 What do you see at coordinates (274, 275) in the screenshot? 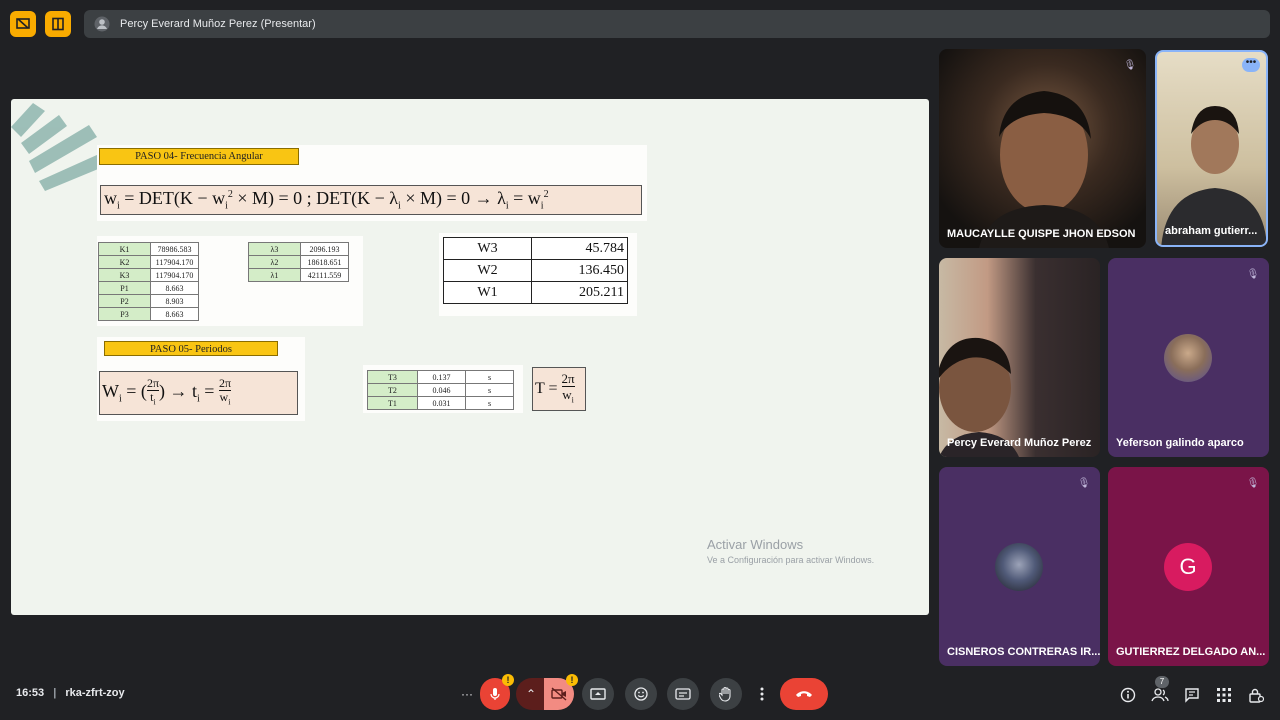
I see `cell-label: λ1` at bounding box center [274, 275].